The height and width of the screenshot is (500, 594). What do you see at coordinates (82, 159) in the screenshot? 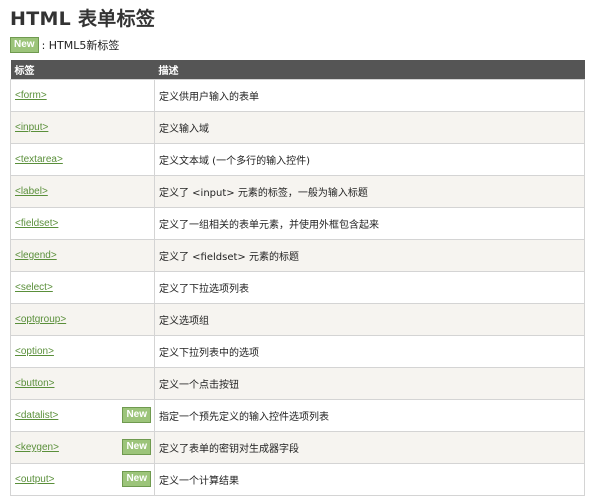
I see `tag-cell: <textarea>` at bounding box center [82, 159].